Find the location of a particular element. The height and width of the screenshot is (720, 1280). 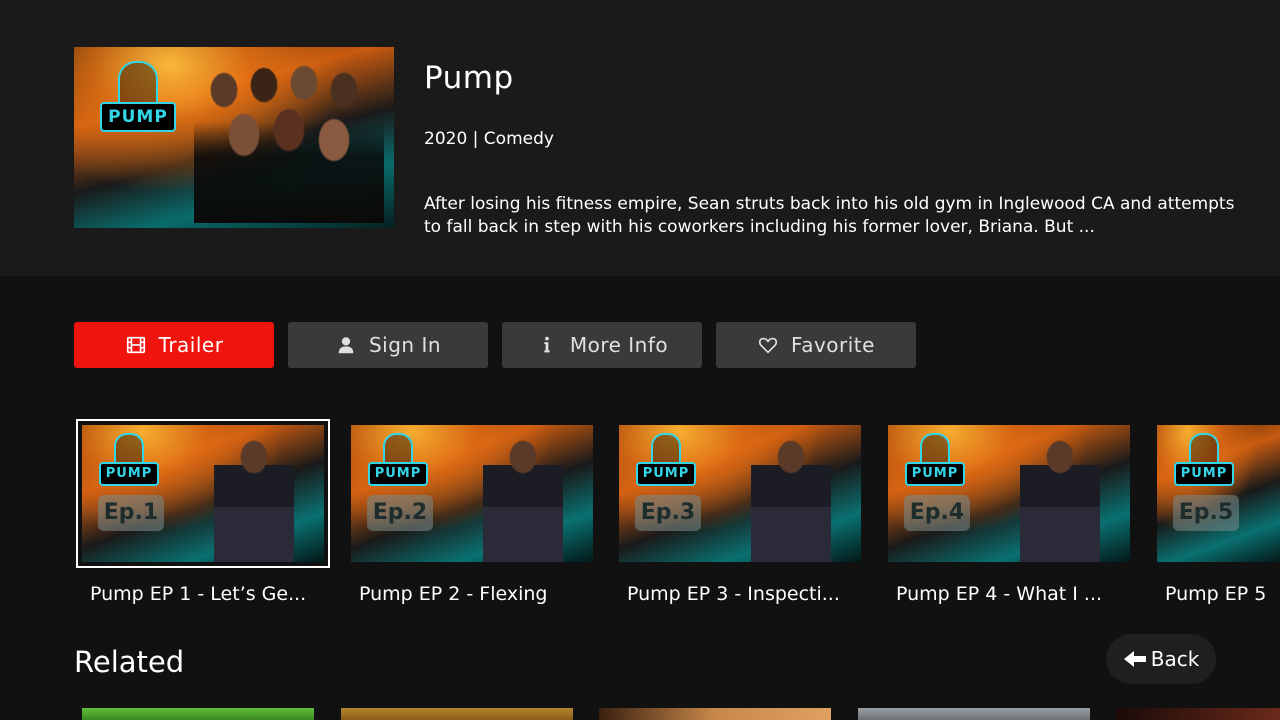

more-info-button: More Info is located at coordinates (602, 345).